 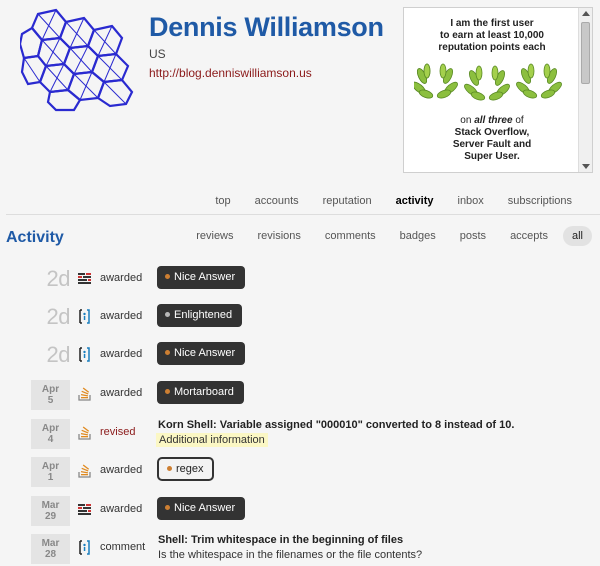 I want to click on revision-summary: Additional information, so click(x=212, y=440).